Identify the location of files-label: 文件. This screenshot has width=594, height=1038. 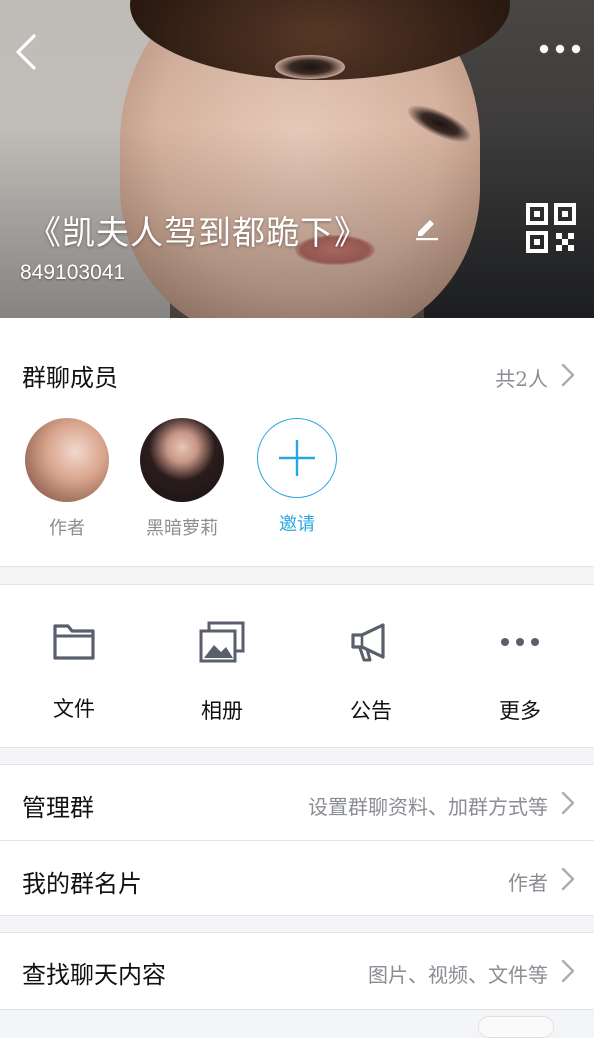
(74, 709).